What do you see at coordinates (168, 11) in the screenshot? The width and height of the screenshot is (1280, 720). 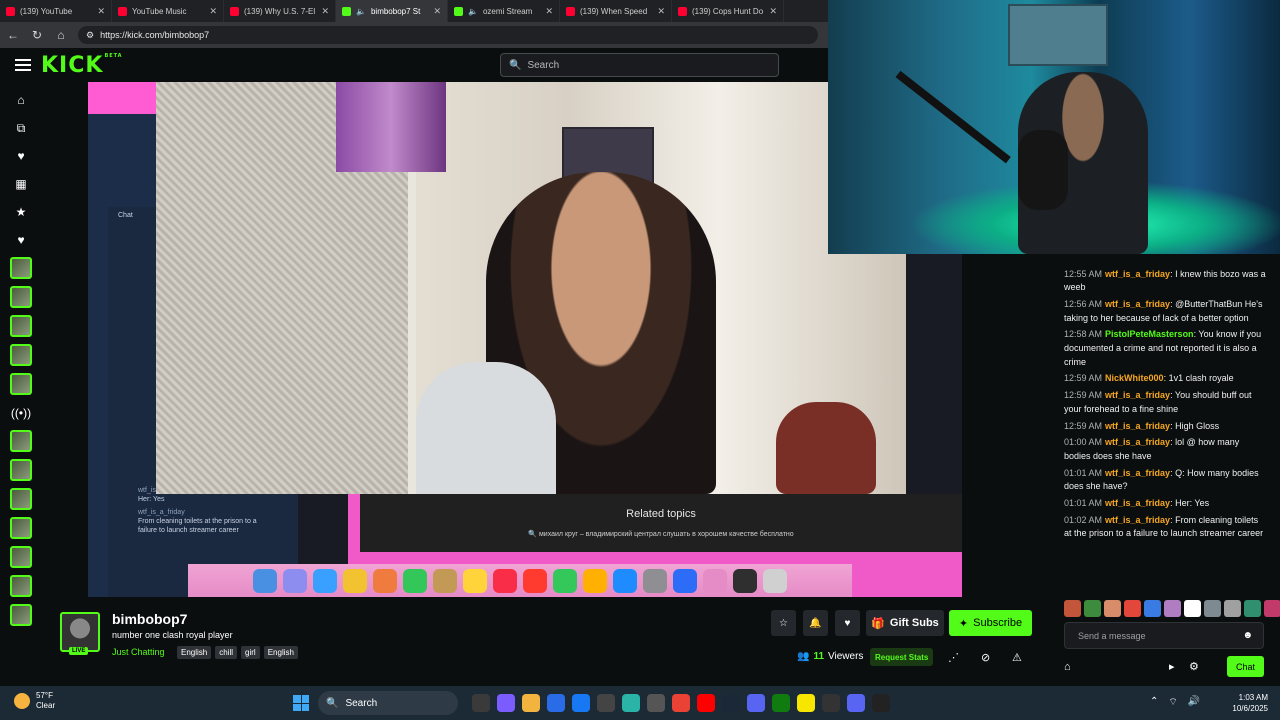 I see `browser-tab: YouTube Music ✕` at bounding box center [168, 11].